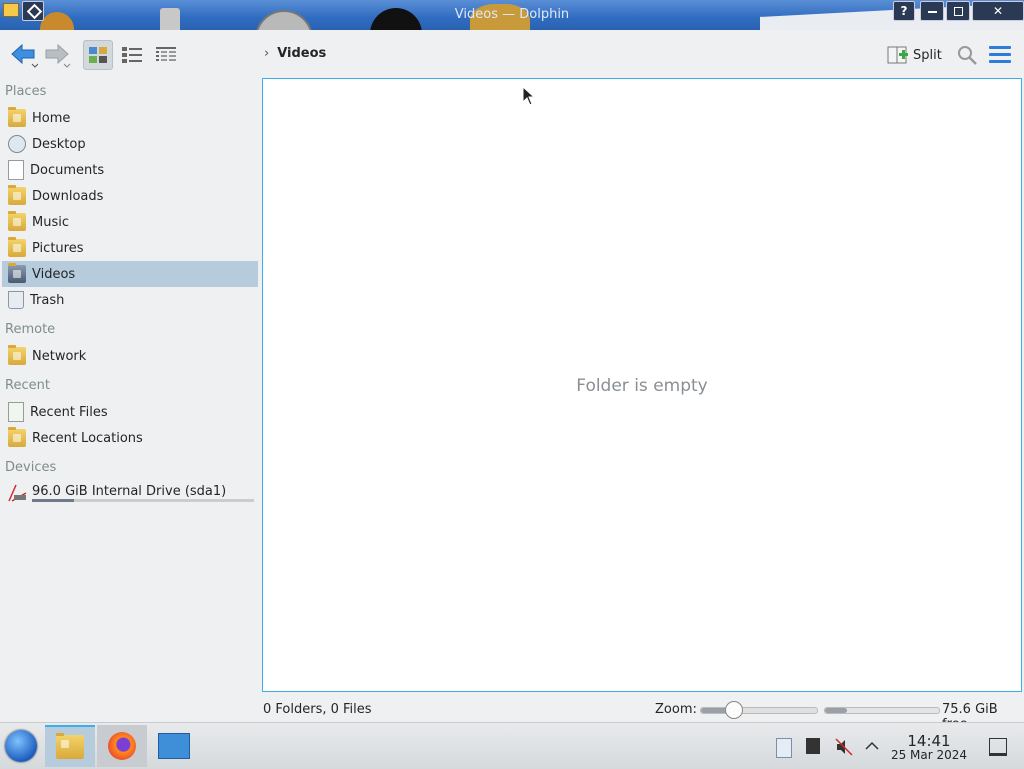 The width and height of the screenshot is (1024, 769). I want to click on breadcrumb: › Videos, so click(295, 53).